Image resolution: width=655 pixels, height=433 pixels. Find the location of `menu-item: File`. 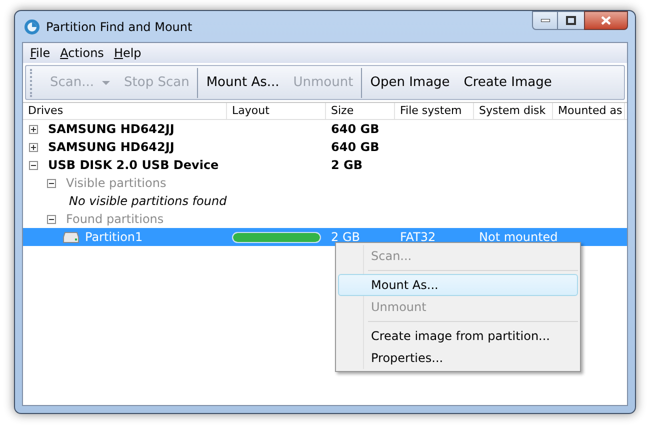

menu-item: File is located at coordinates (40, 53).